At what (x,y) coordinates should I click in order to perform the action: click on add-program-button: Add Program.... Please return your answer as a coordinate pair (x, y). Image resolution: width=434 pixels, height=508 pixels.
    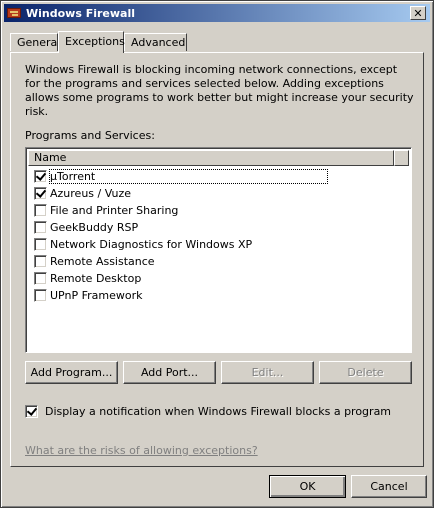
    Looking at the image, I should click on (71, 372).